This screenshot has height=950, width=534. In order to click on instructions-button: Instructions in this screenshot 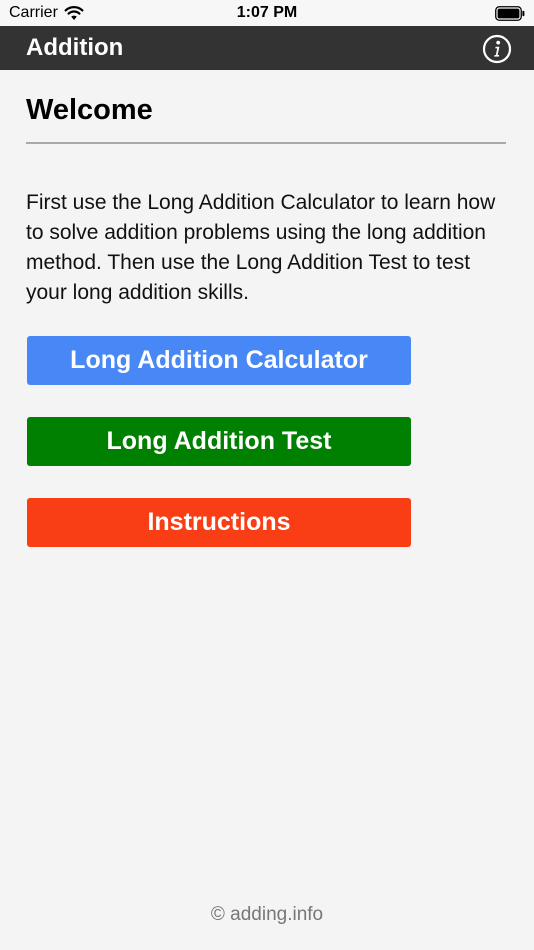, I will do `click(219, 522)`.